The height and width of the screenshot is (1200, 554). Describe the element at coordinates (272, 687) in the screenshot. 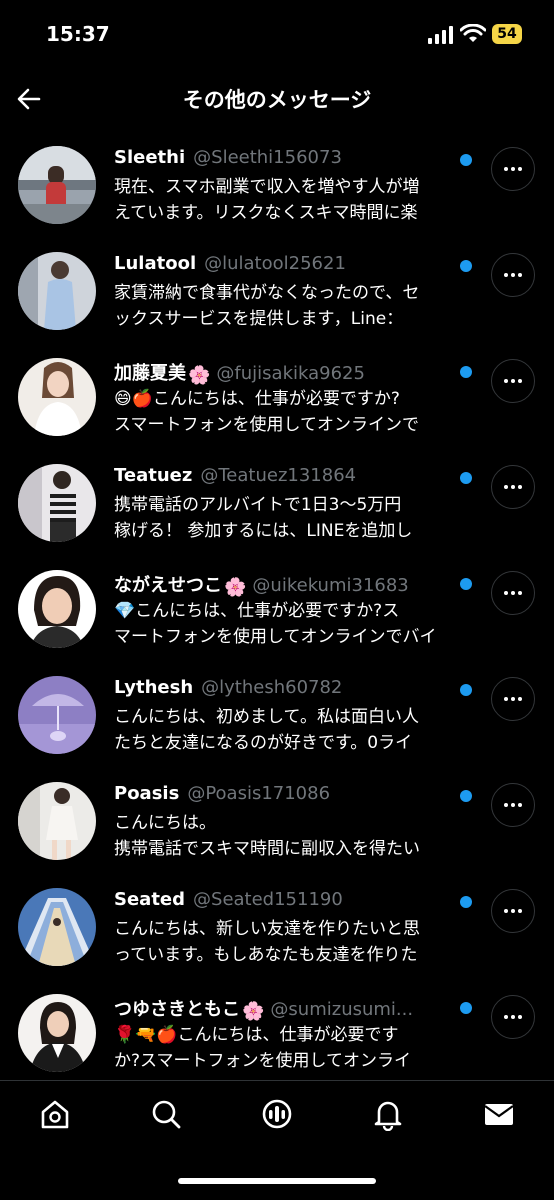

I see `sender-handle: @lythesh60782` at that location.